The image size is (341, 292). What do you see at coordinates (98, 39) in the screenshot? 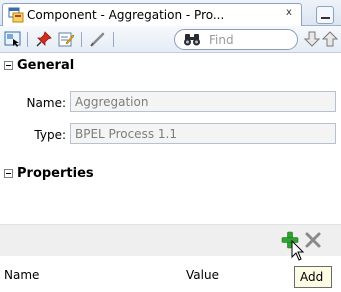
I see `pencil-icon` at bounding box center [98, 39].